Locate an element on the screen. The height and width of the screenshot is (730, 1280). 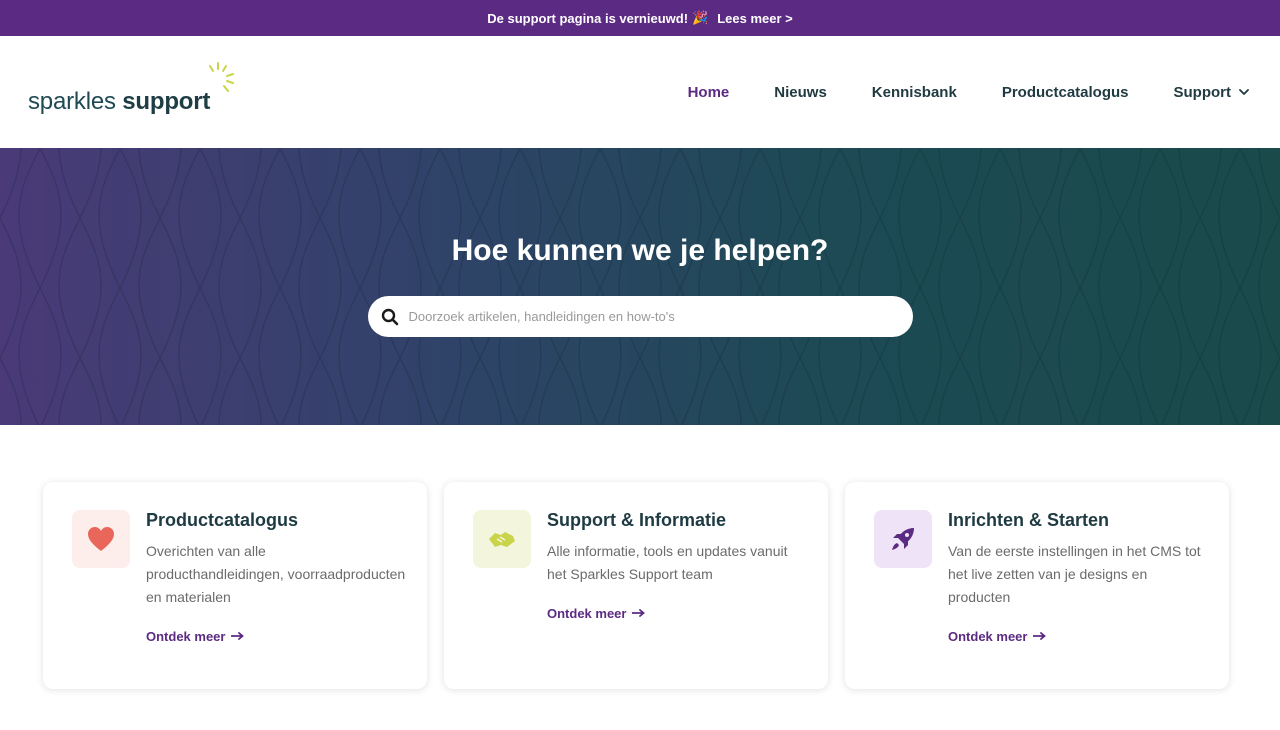
read-more-link: Lees meer > is located at coordinates (755, 18).